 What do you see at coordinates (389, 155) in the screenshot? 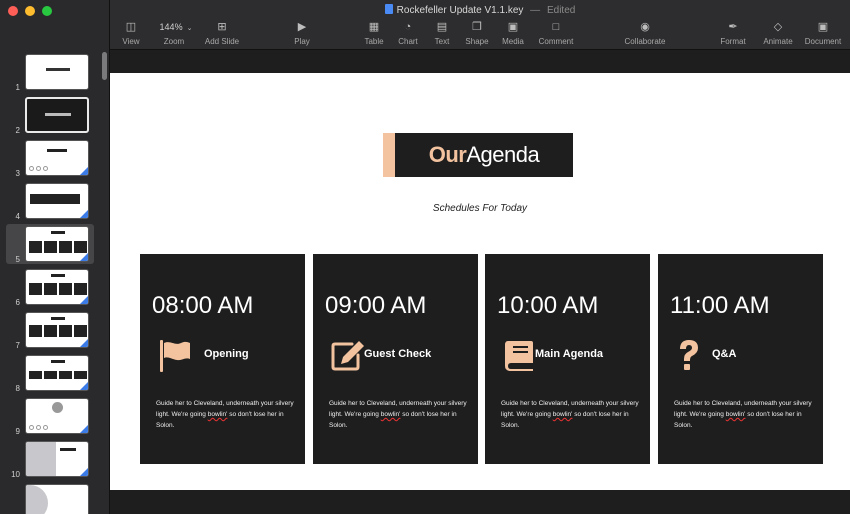
I see `title-accent-bar` at bounding box center [389, 155].